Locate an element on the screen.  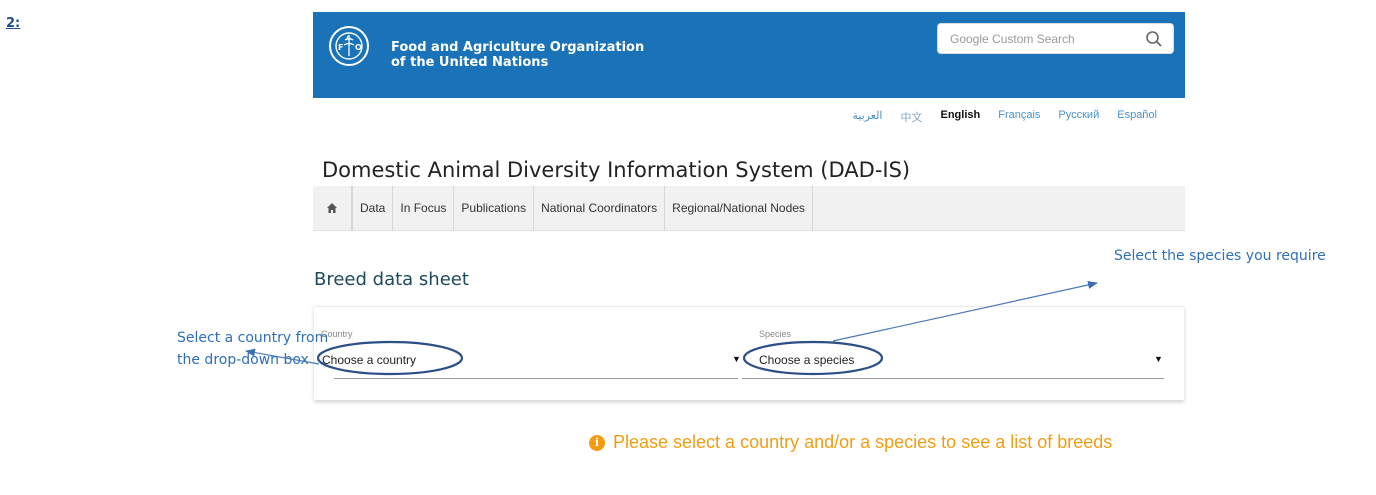
species-highlight-ellipse is located at coordinates (813, 358).